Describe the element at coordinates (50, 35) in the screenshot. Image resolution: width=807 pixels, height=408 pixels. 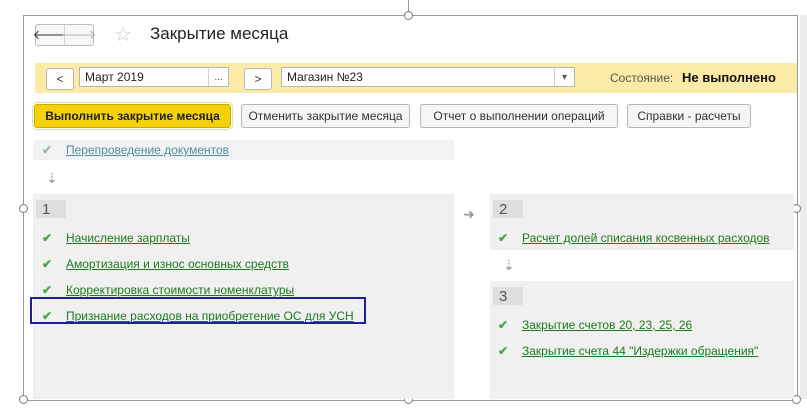
I see `back-arrow-icon: 🡐` at that location.